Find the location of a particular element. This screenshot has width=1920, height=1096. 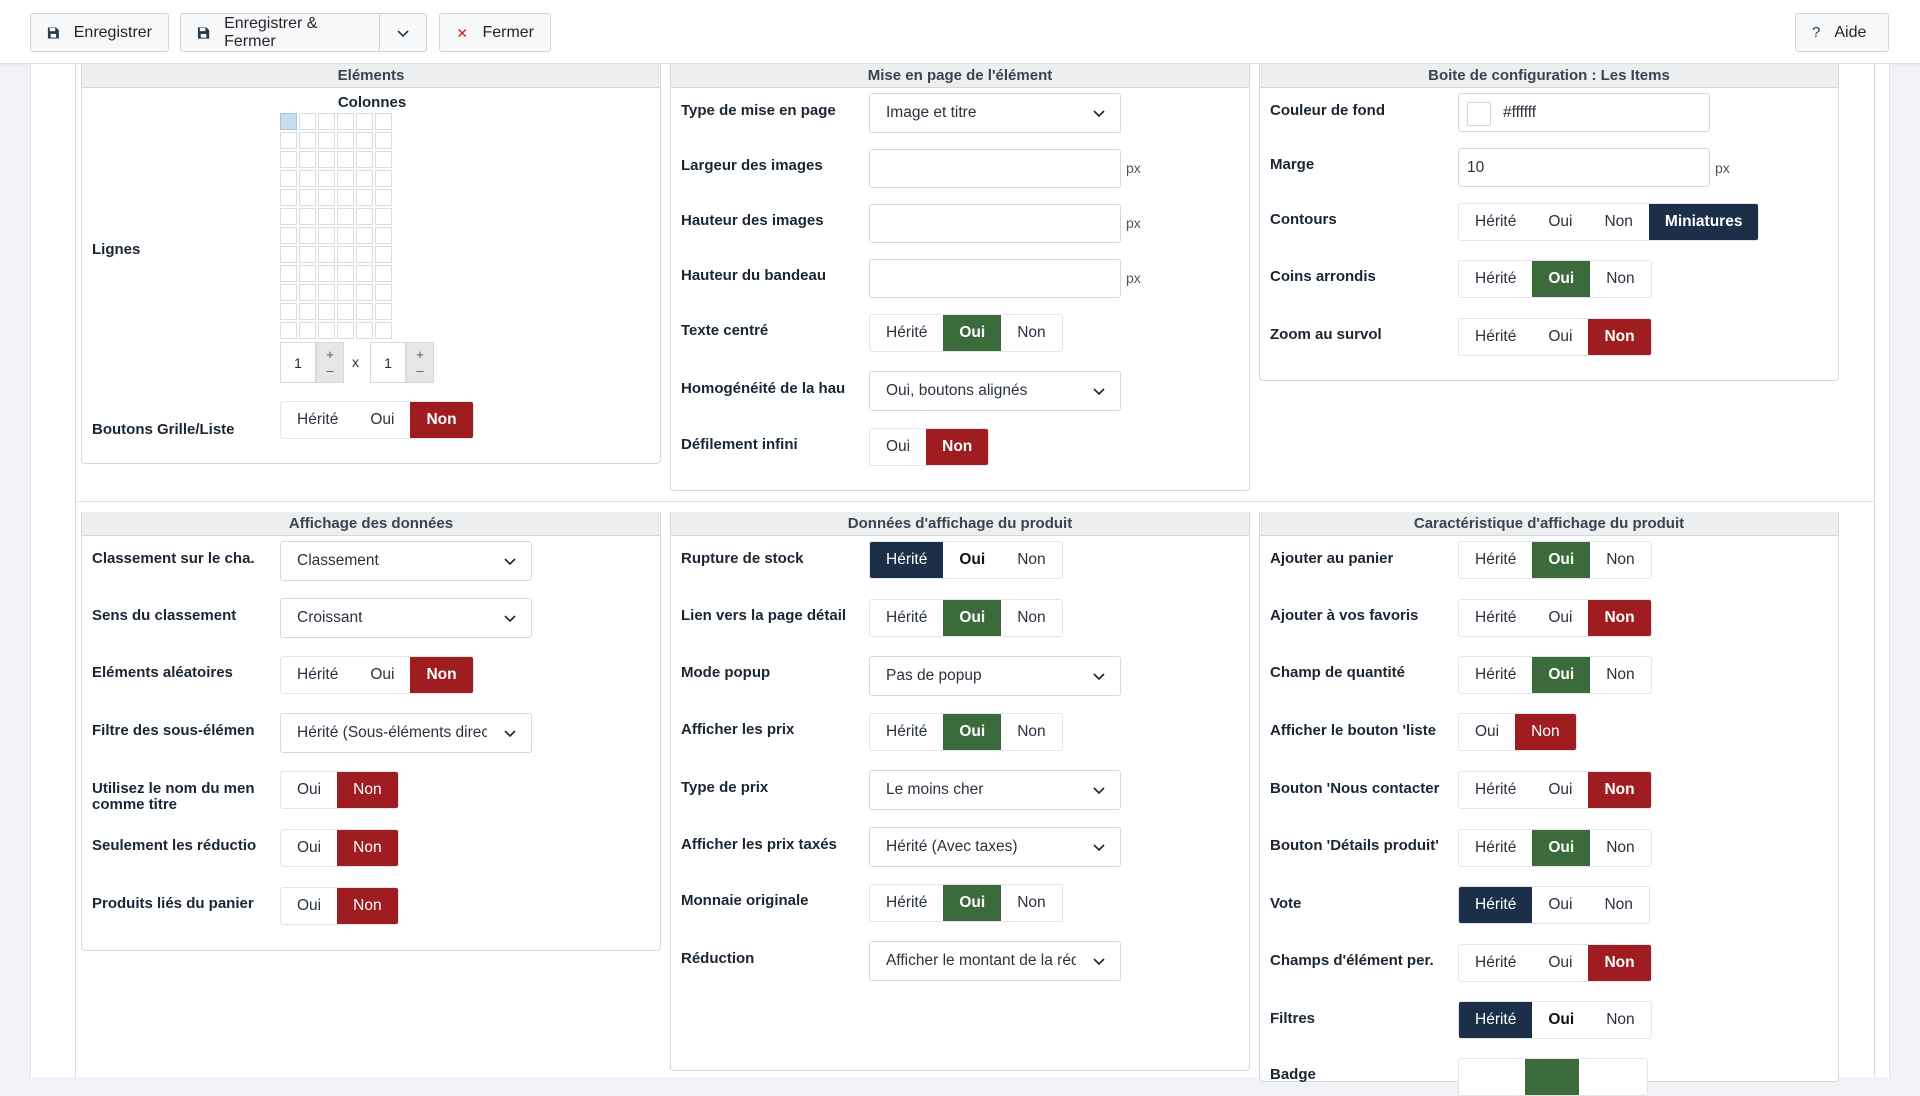

close-button: Fermer is located at coordinates (495, 32).